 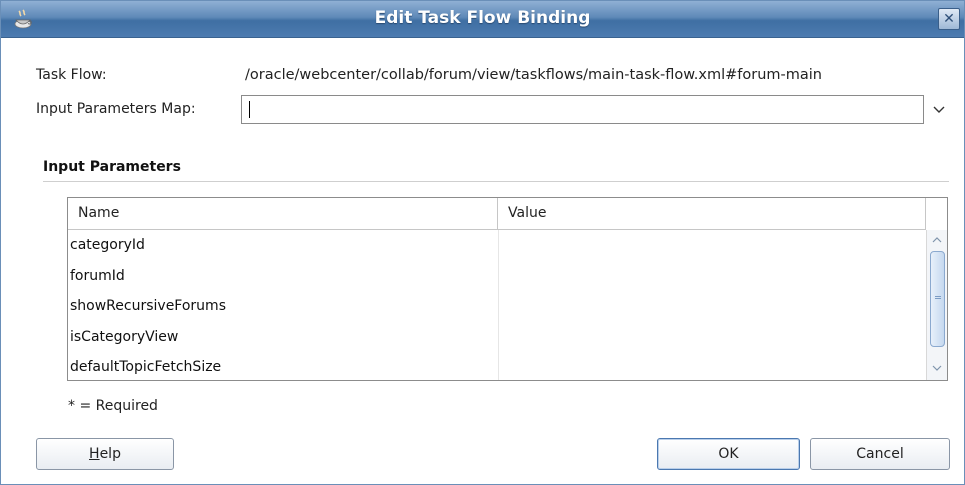 What do you see at coordinates (582, 109) in the screenshot?
I see `input-parameters-map-combobox` at bounding box center [582, 109].